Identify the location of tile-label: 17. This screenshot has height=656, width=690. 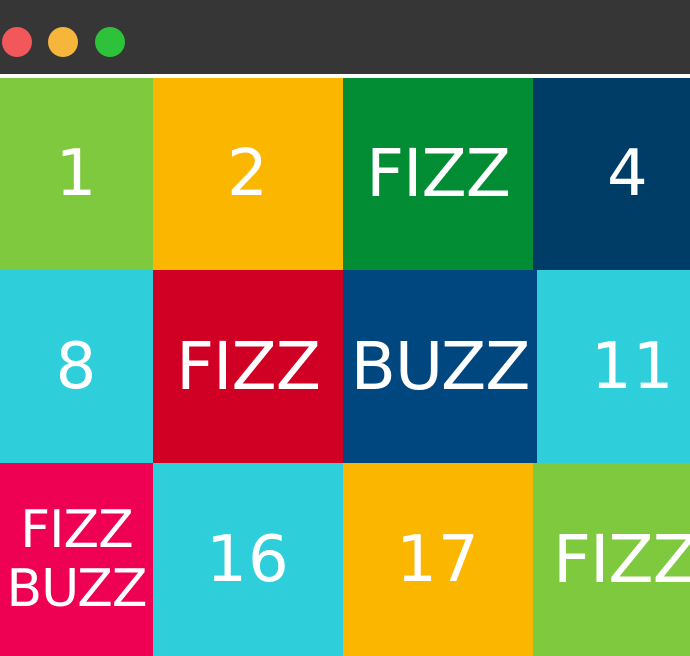
(438, 559).